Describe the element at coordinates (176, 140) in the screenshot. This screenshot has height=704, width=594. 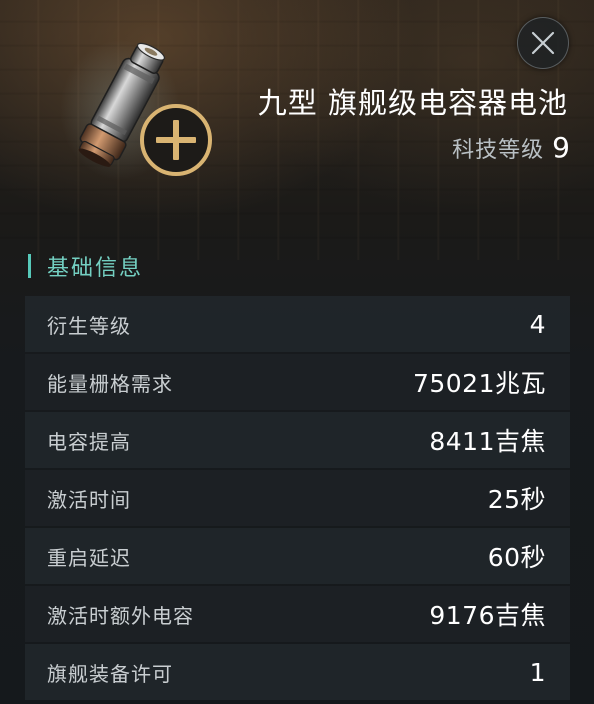
I see `plus-icon` at that location.